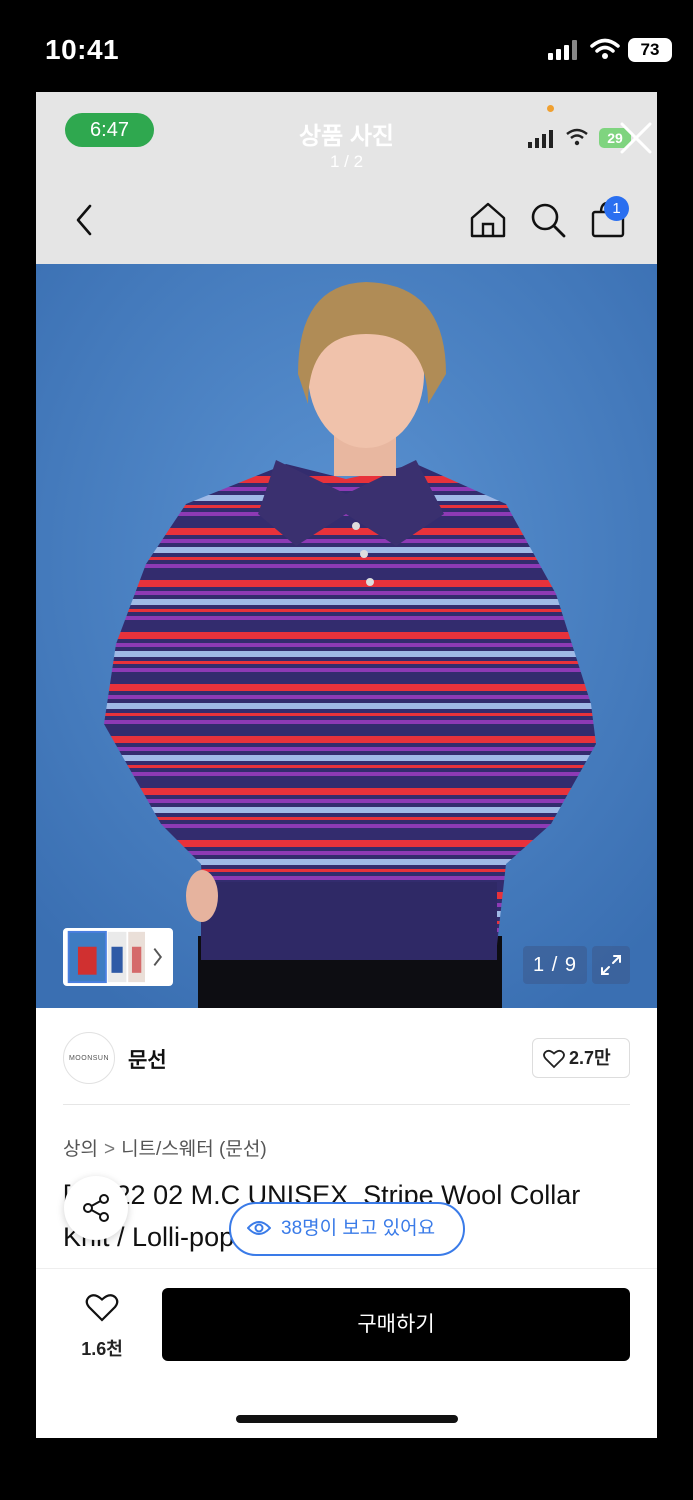  I want to click on privacy-indicator-dot, so click(550, 108).